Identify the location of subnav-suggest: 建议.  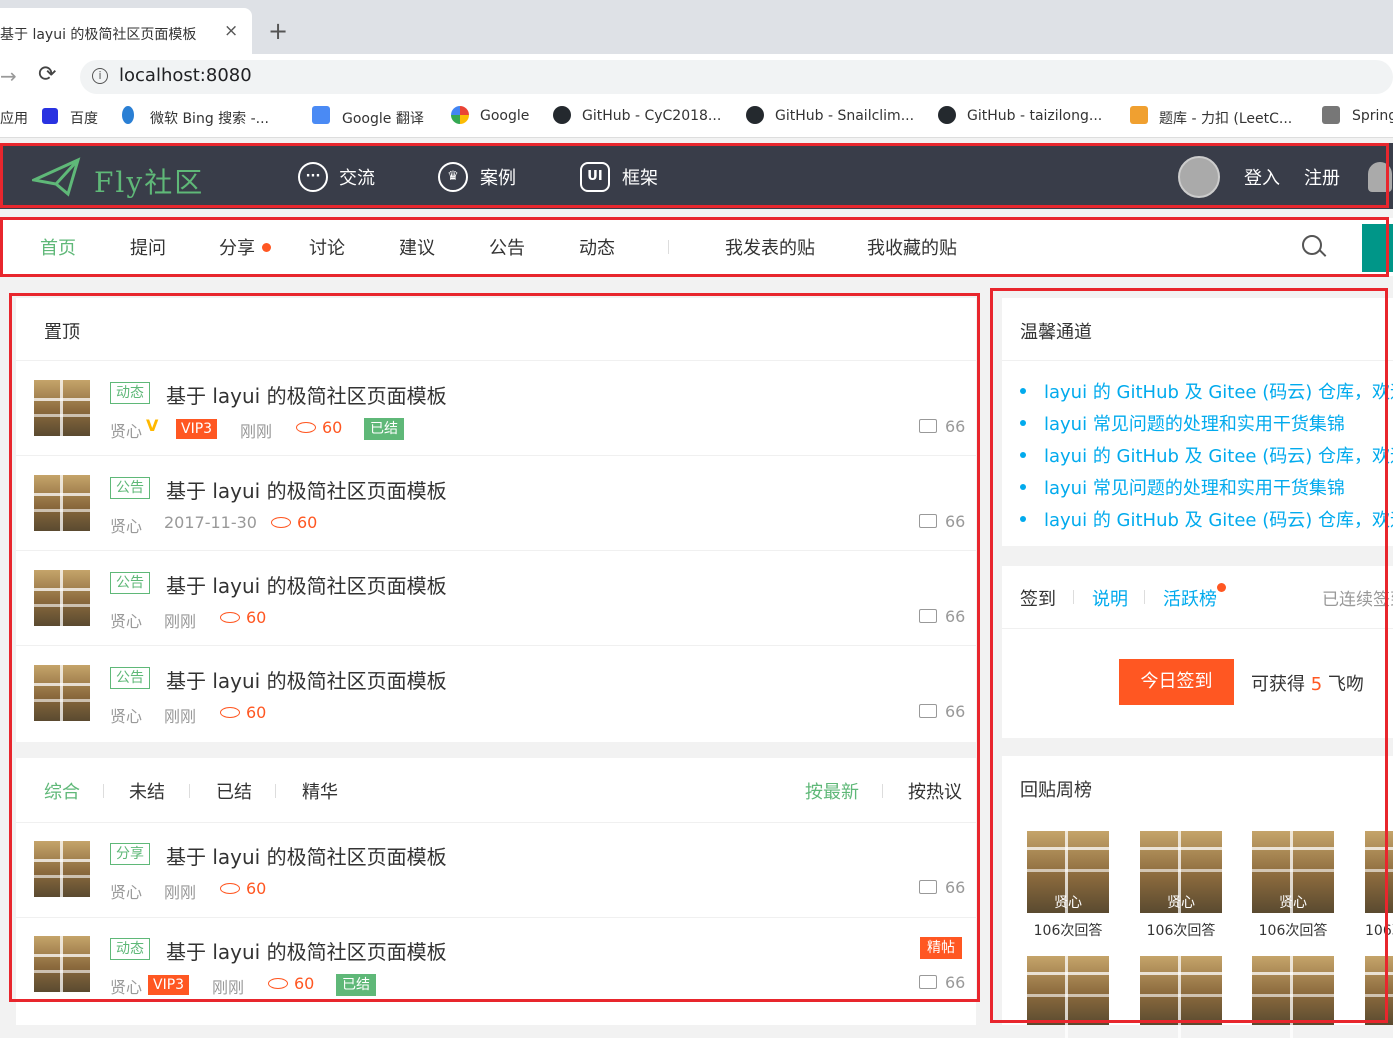
(417, 247).